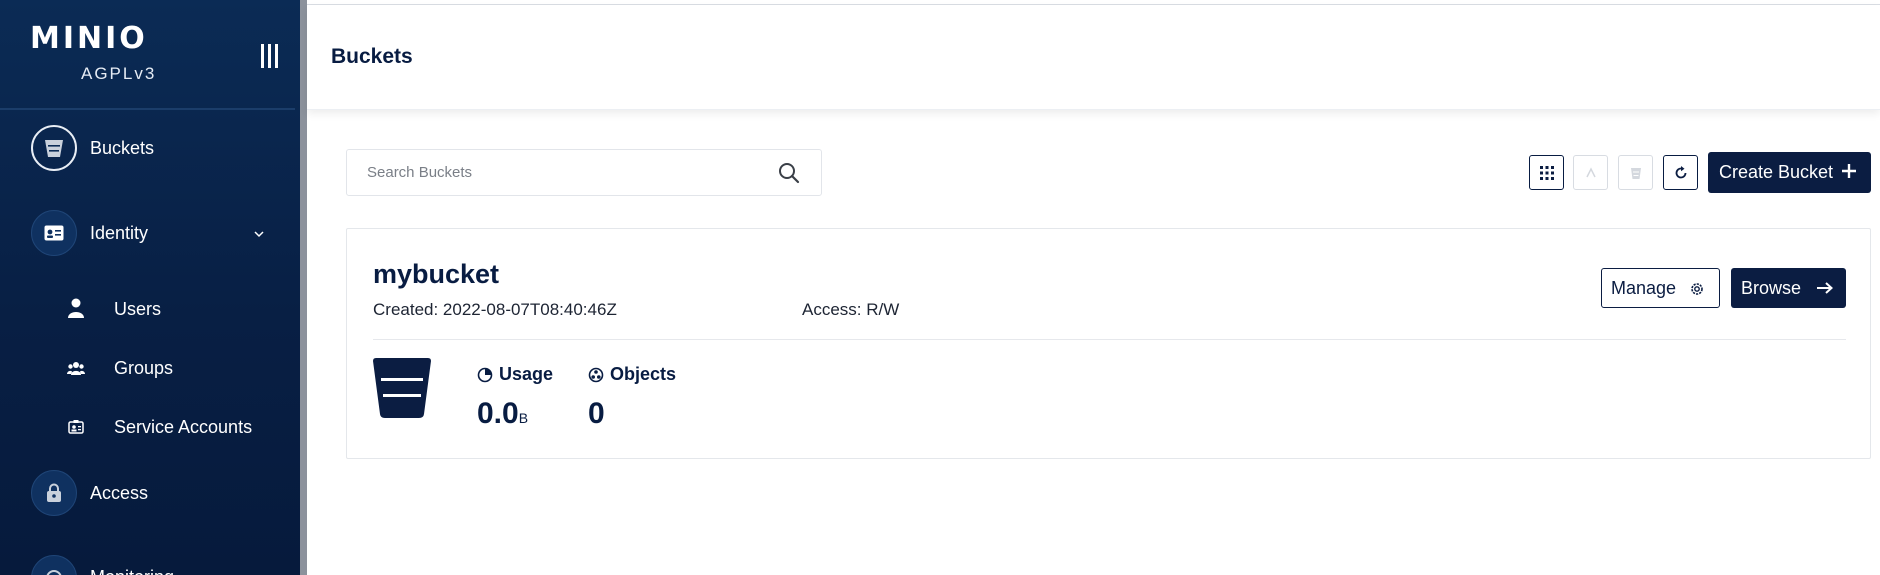 Image resolution: width=1880 pixels, height=575 pixels. I want to click on logo-wordmark: MINIO, so click(89, 38).